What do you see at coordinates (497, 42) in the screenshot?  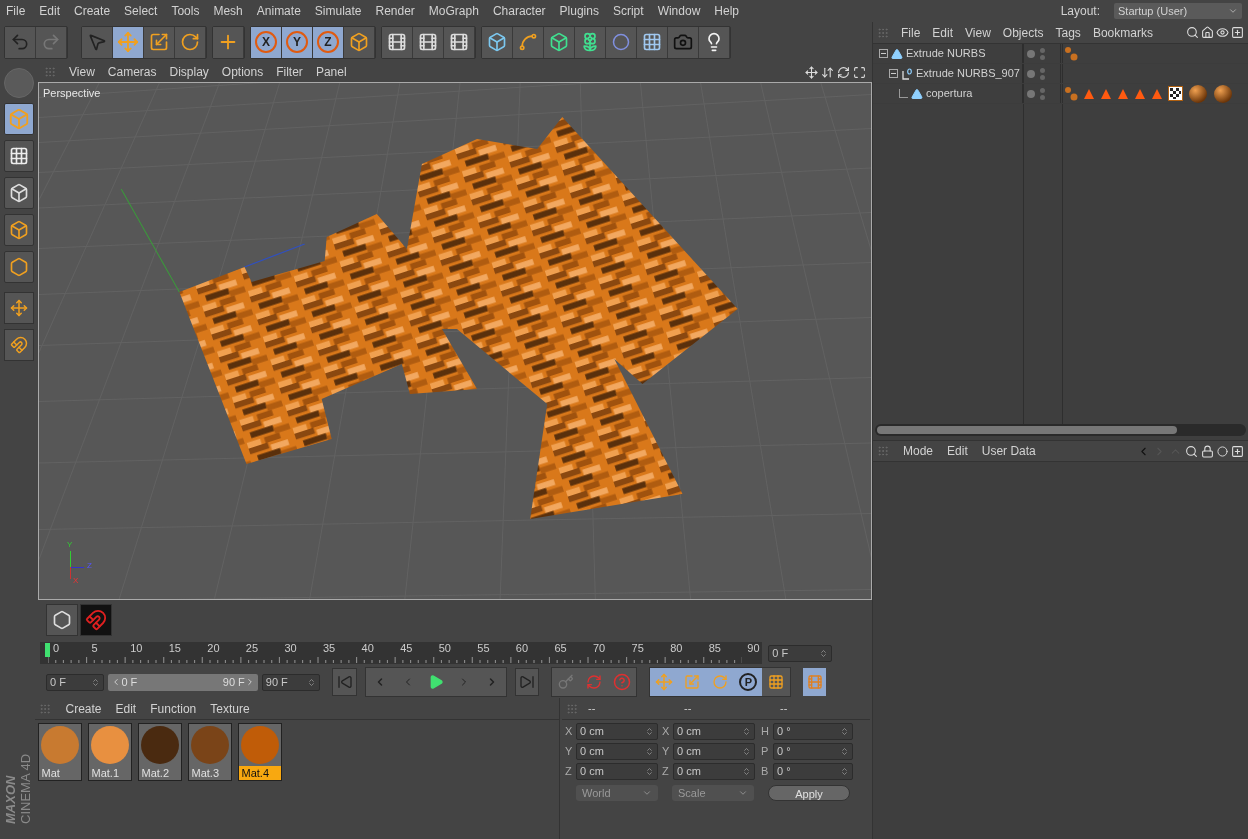 I see `cube-button` at bounding box center [497, 42].